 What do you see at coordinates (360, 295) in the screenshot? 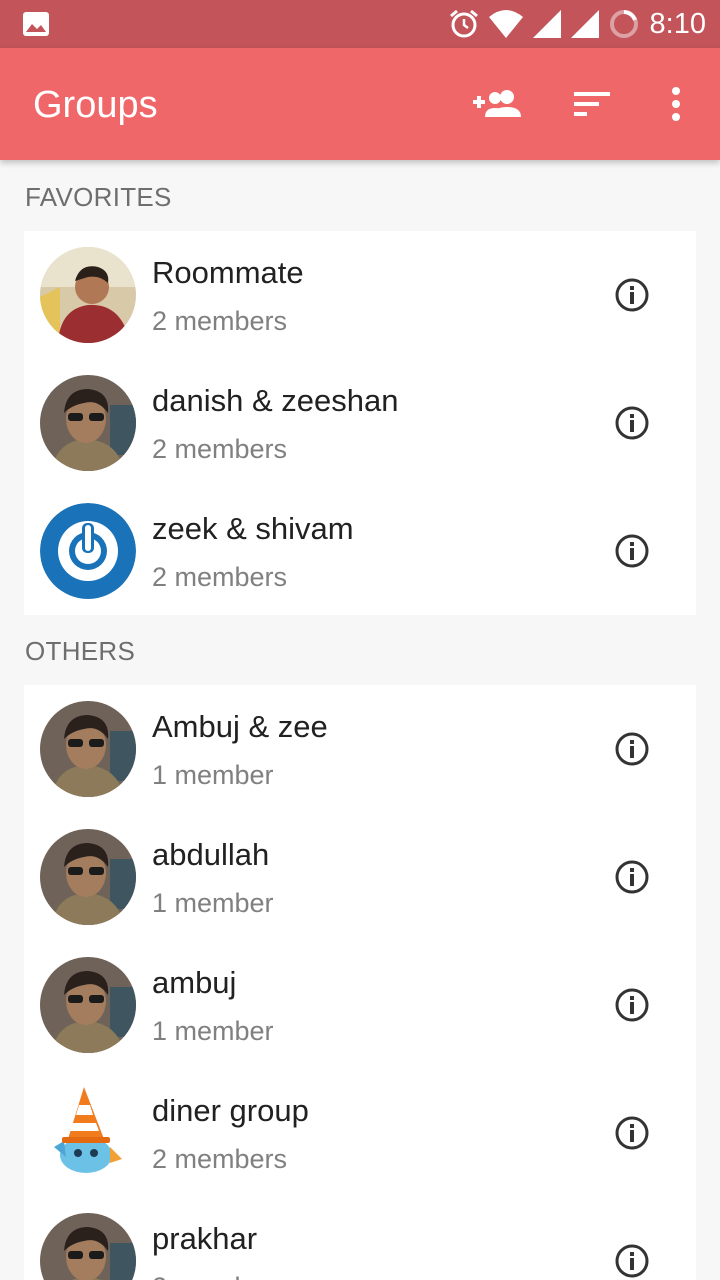
I see `list-item: Roommate 2 members` at bounding box center [360, 295].